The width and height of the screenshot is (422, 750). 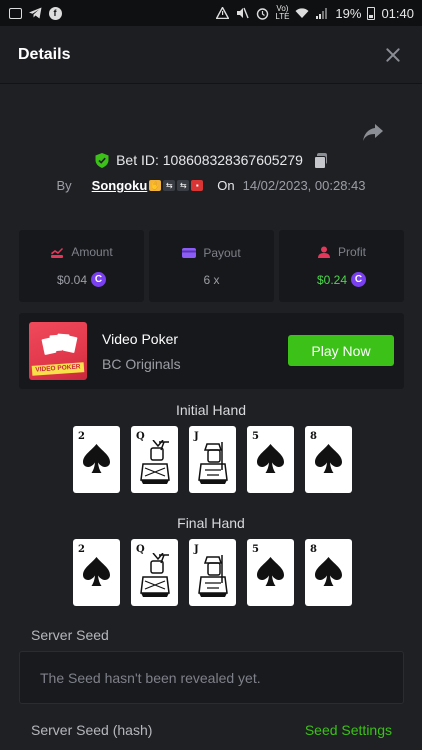 What do you see at coordinates (141, 363) in the screenshot?
I see `game-provider: BC Originals` at bounding box center [141, 363].